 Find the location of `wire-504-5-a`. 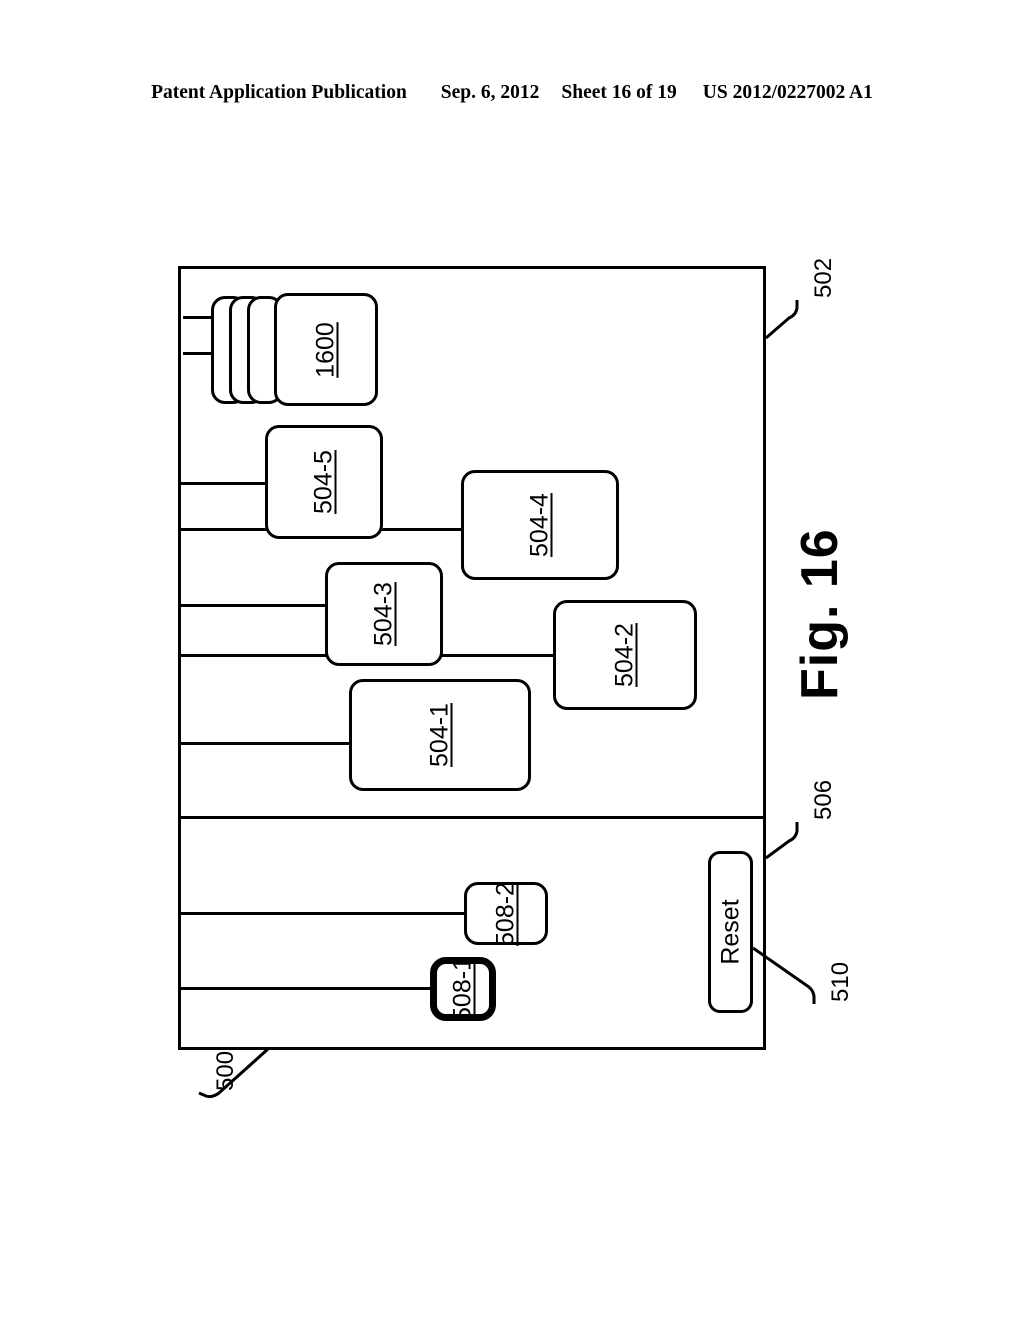

wire-504-5-a is located at coordinates (224, 483).